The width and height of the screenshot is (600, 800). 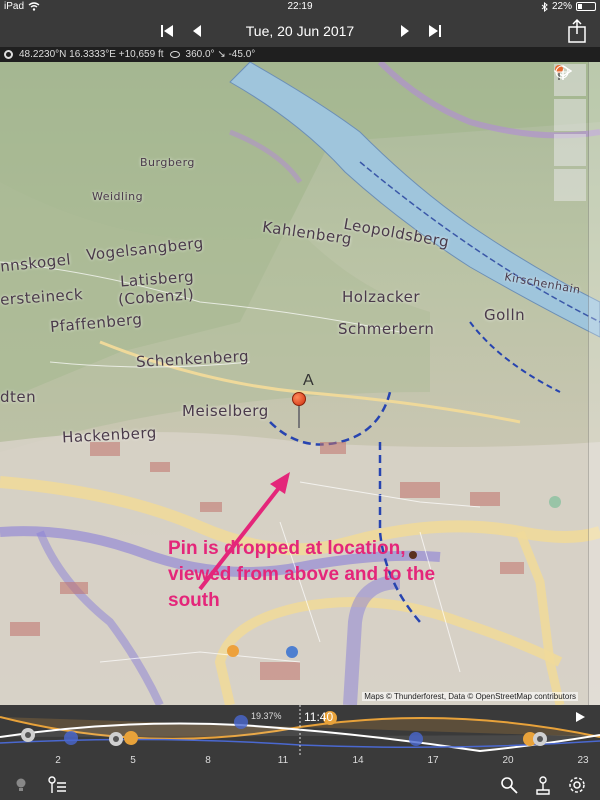 What do you see at coordinates (283, 760) in the screenshot?
I see `hour-tick: 11` at bounding box center [283, 760].